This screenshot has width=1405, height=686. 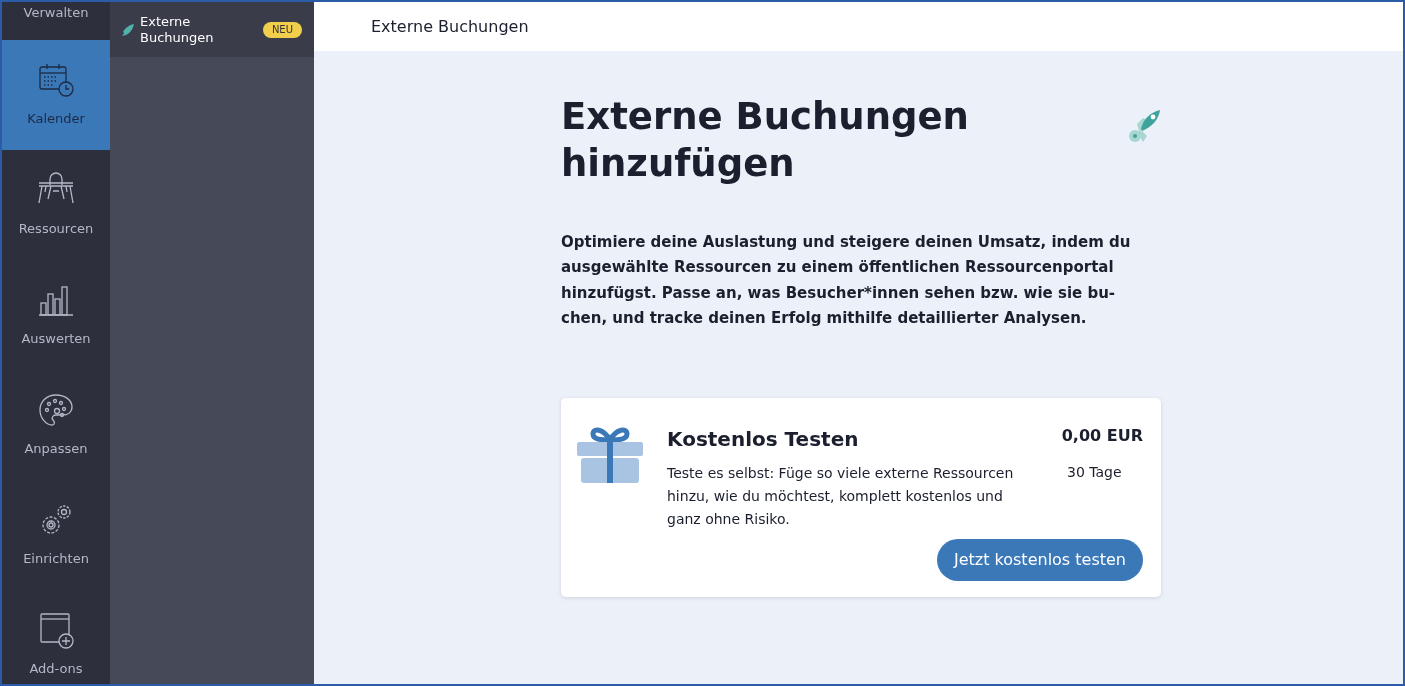 I want to click on rail-item: Add-ons, so click(x=56, y=637).